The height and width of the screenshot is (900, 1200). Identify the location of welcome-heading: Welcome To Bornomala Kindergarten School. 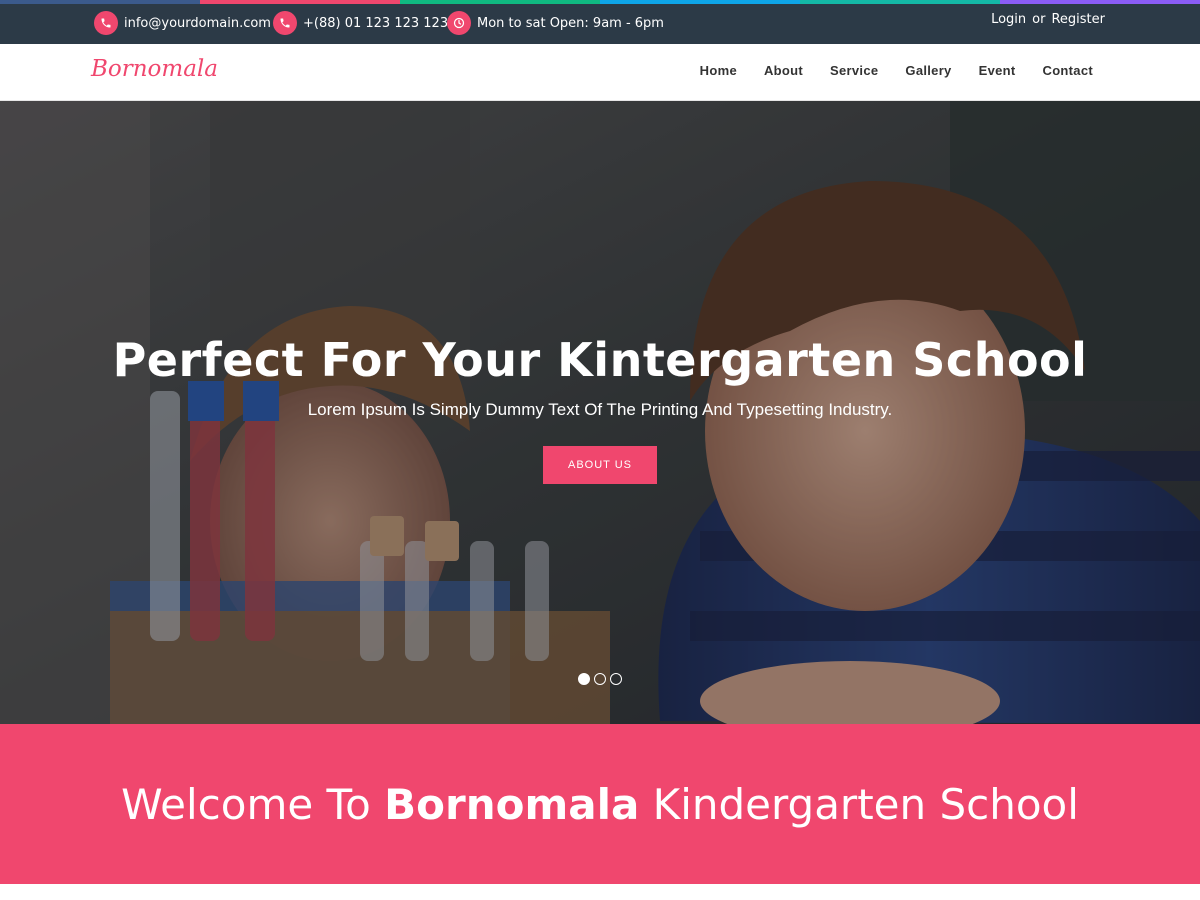
(600, 804).